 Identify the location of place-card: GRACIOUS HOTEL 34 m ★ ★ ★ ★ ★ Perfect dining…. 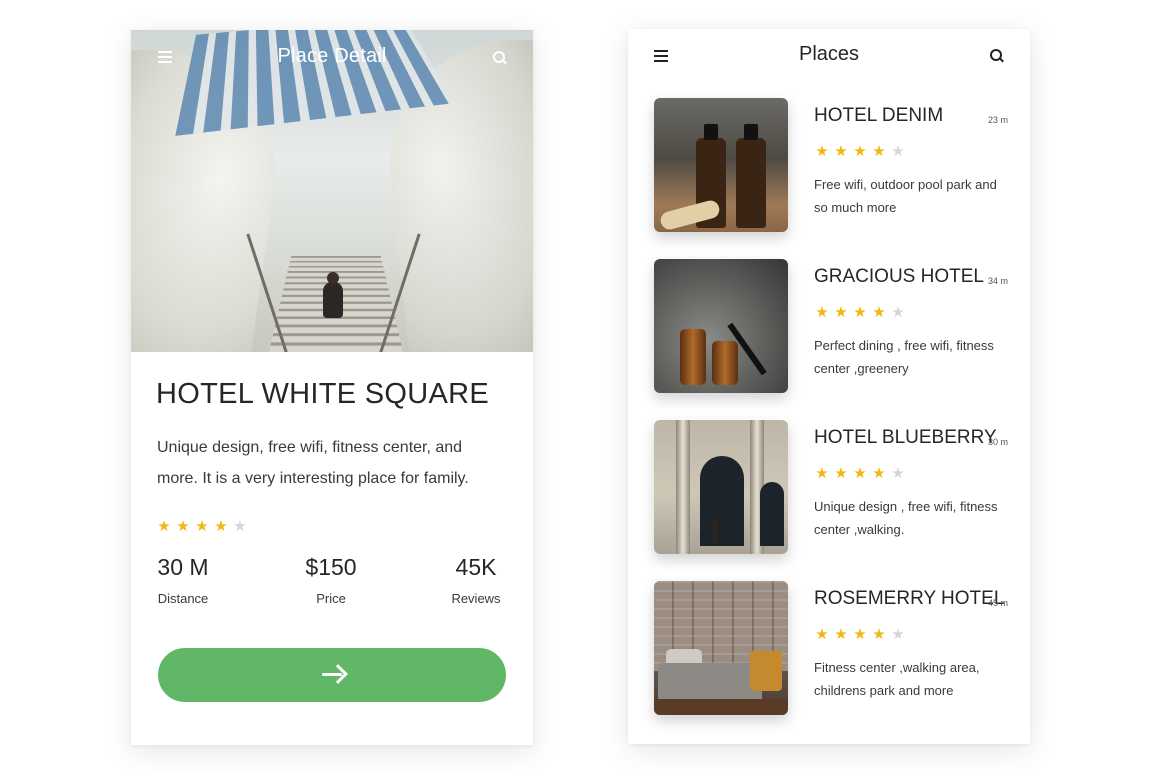
(832, 326).